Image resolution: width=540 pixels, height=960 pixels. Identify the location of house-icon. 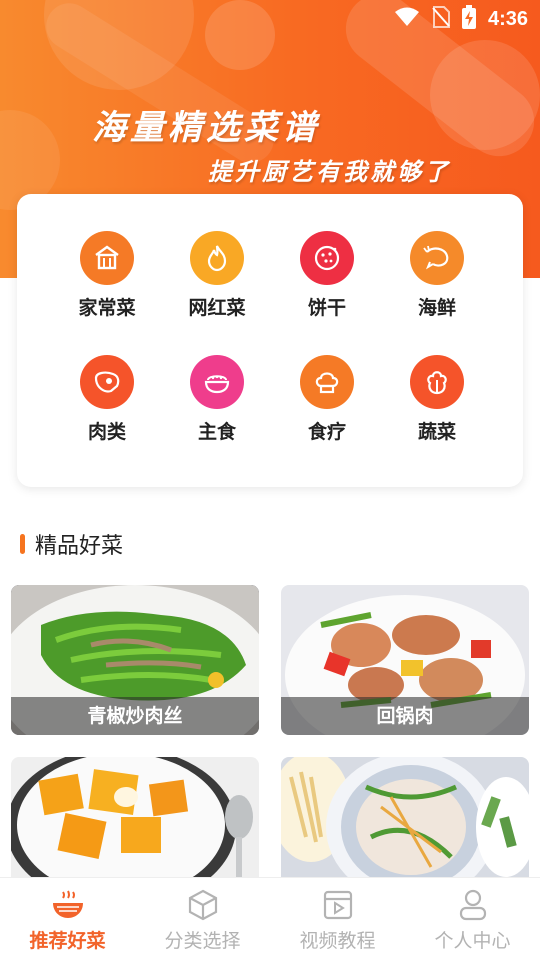
(107, 258).